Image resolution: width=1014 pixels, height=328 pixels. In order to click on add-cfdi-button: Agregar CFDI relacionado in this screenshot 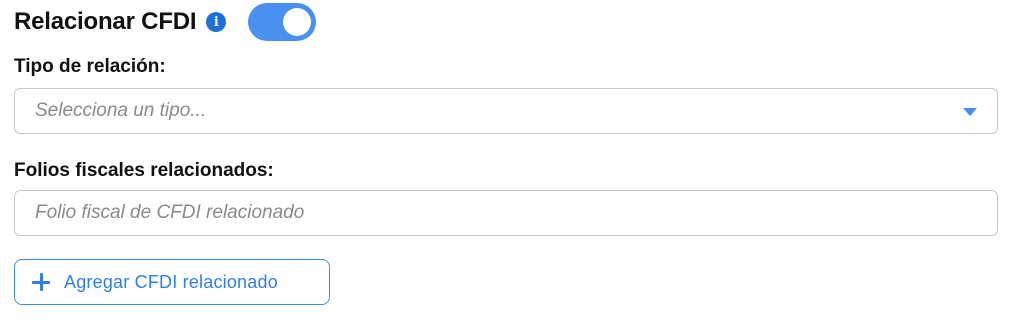, I will do `click(172, 282)`.